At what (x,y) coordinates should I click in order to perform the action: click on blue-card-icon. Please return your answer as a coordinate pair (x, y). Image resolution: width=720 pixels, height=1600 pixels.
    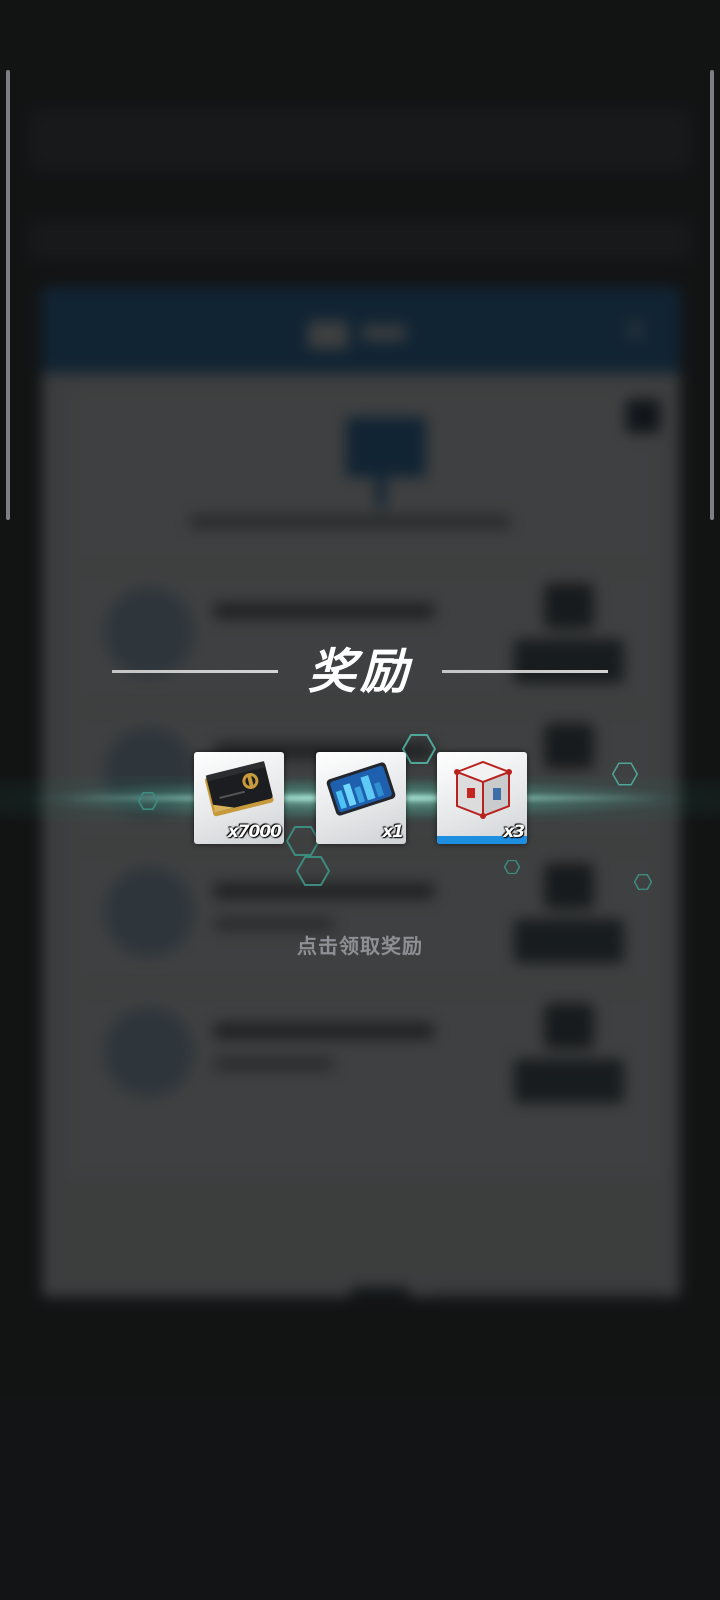
    Looking at the image, I should click on (361, 789).